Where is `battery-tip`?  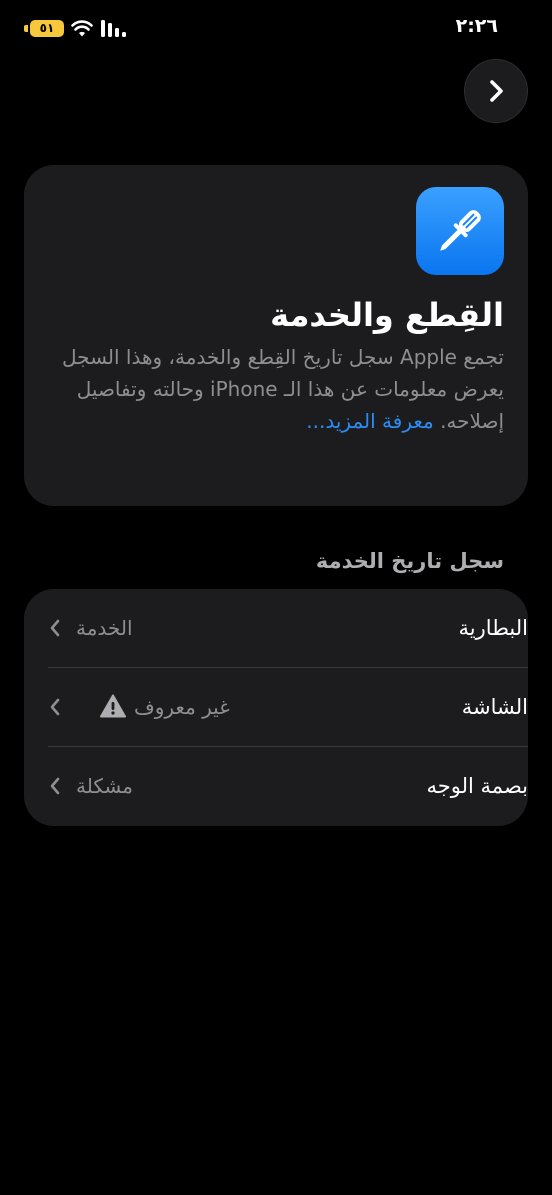
battery-tip is located at coordinates (26, 28).